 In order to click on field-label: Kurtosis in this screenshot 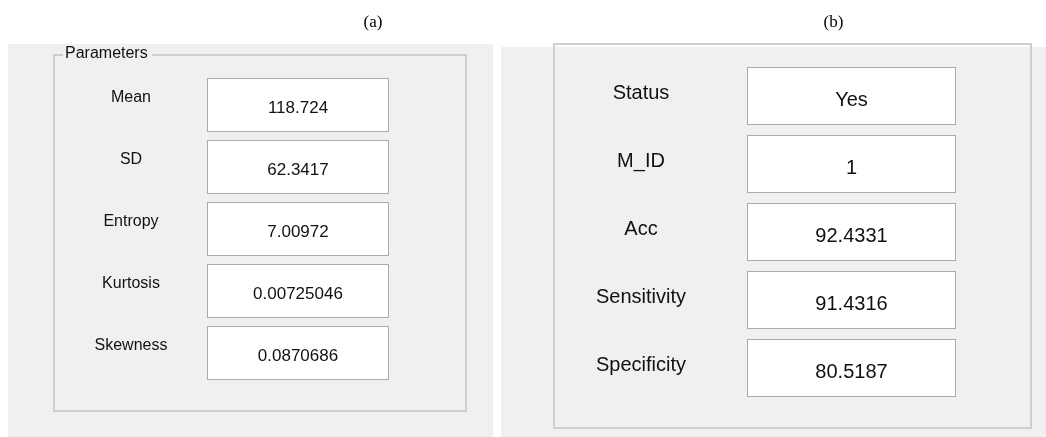, I will do `click(131, 282)`.